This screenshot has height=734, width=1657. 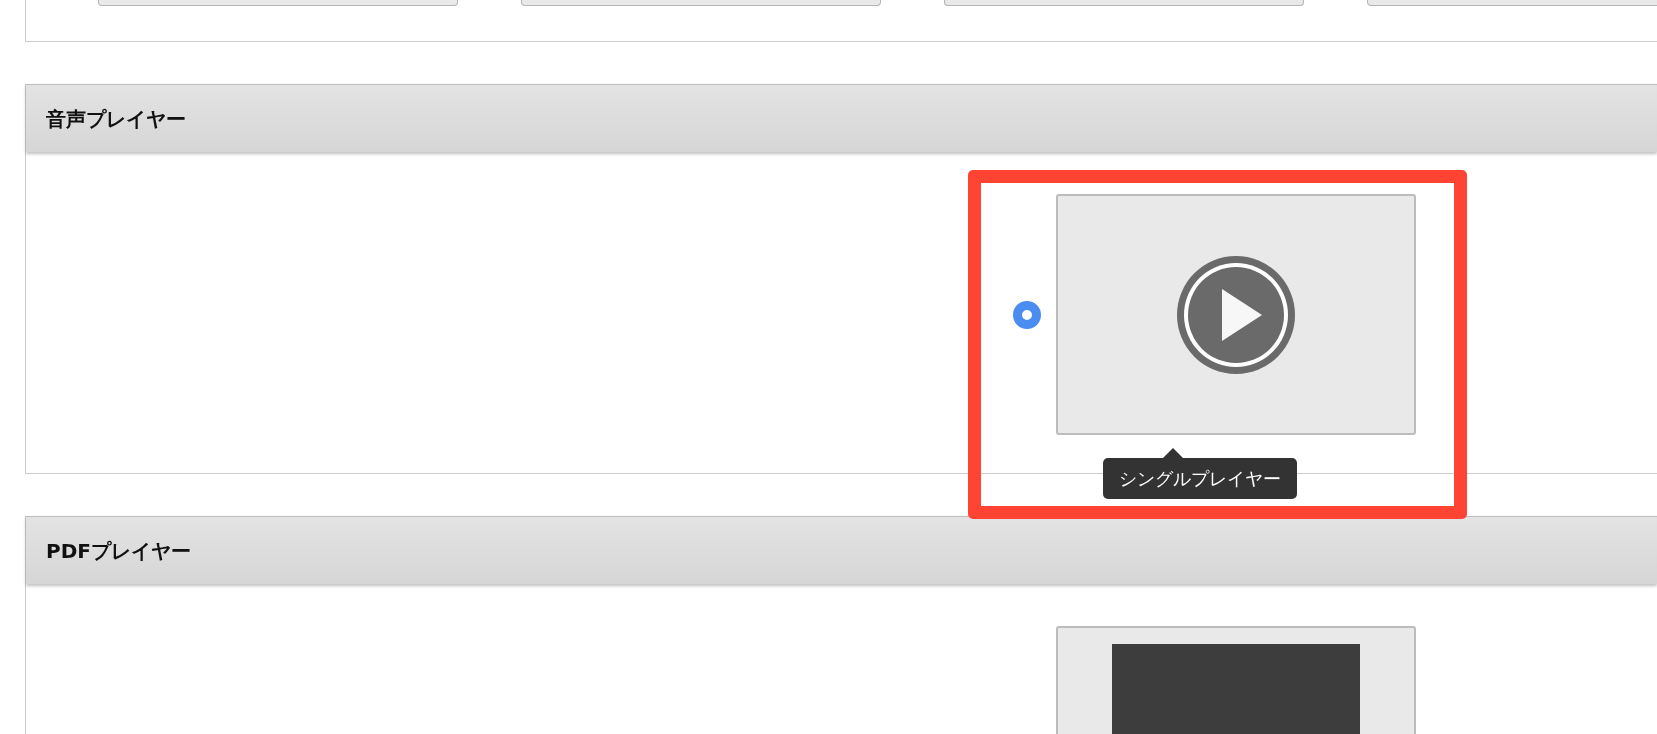 I want to click on section-title: PDFプレイヤー, so click(x=118, y=551).